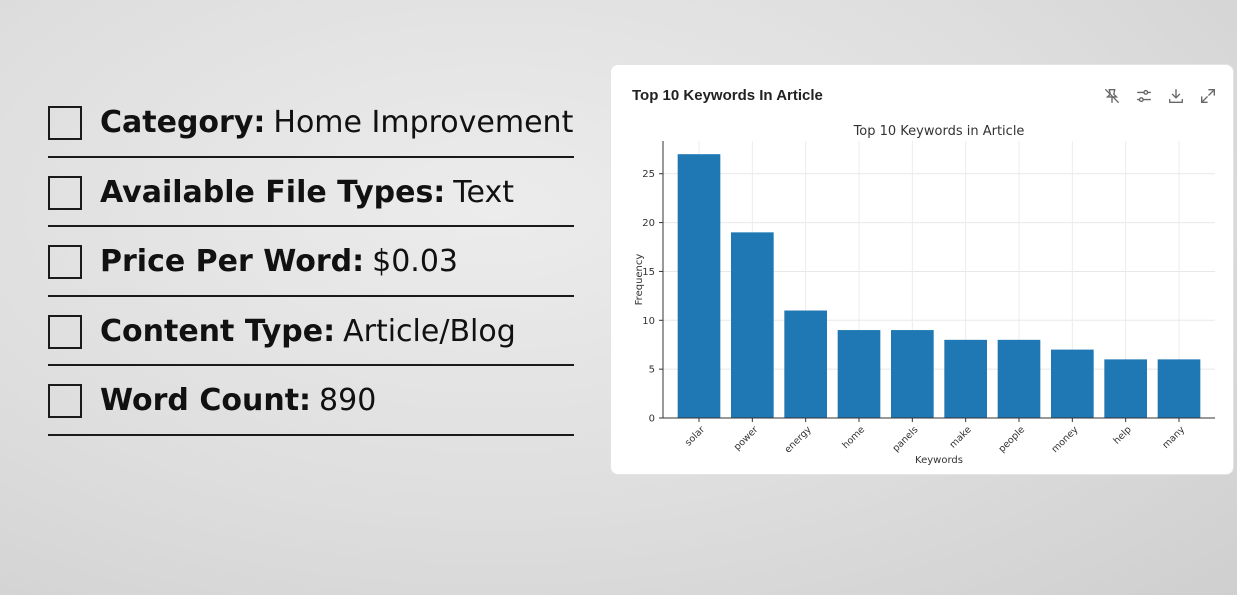 The image size is (1237, 595). I want to click on checklist-item-word-count: Word Count: 890, so click(311, 401).